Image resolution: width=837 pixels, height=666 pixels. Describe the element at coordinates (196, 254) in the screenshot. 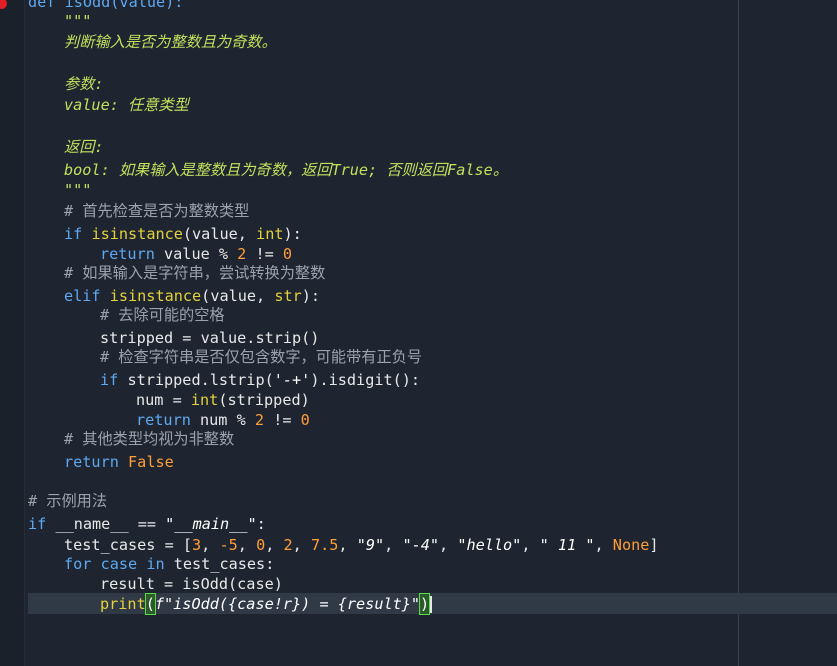

I see `code-text: value %` at that location.